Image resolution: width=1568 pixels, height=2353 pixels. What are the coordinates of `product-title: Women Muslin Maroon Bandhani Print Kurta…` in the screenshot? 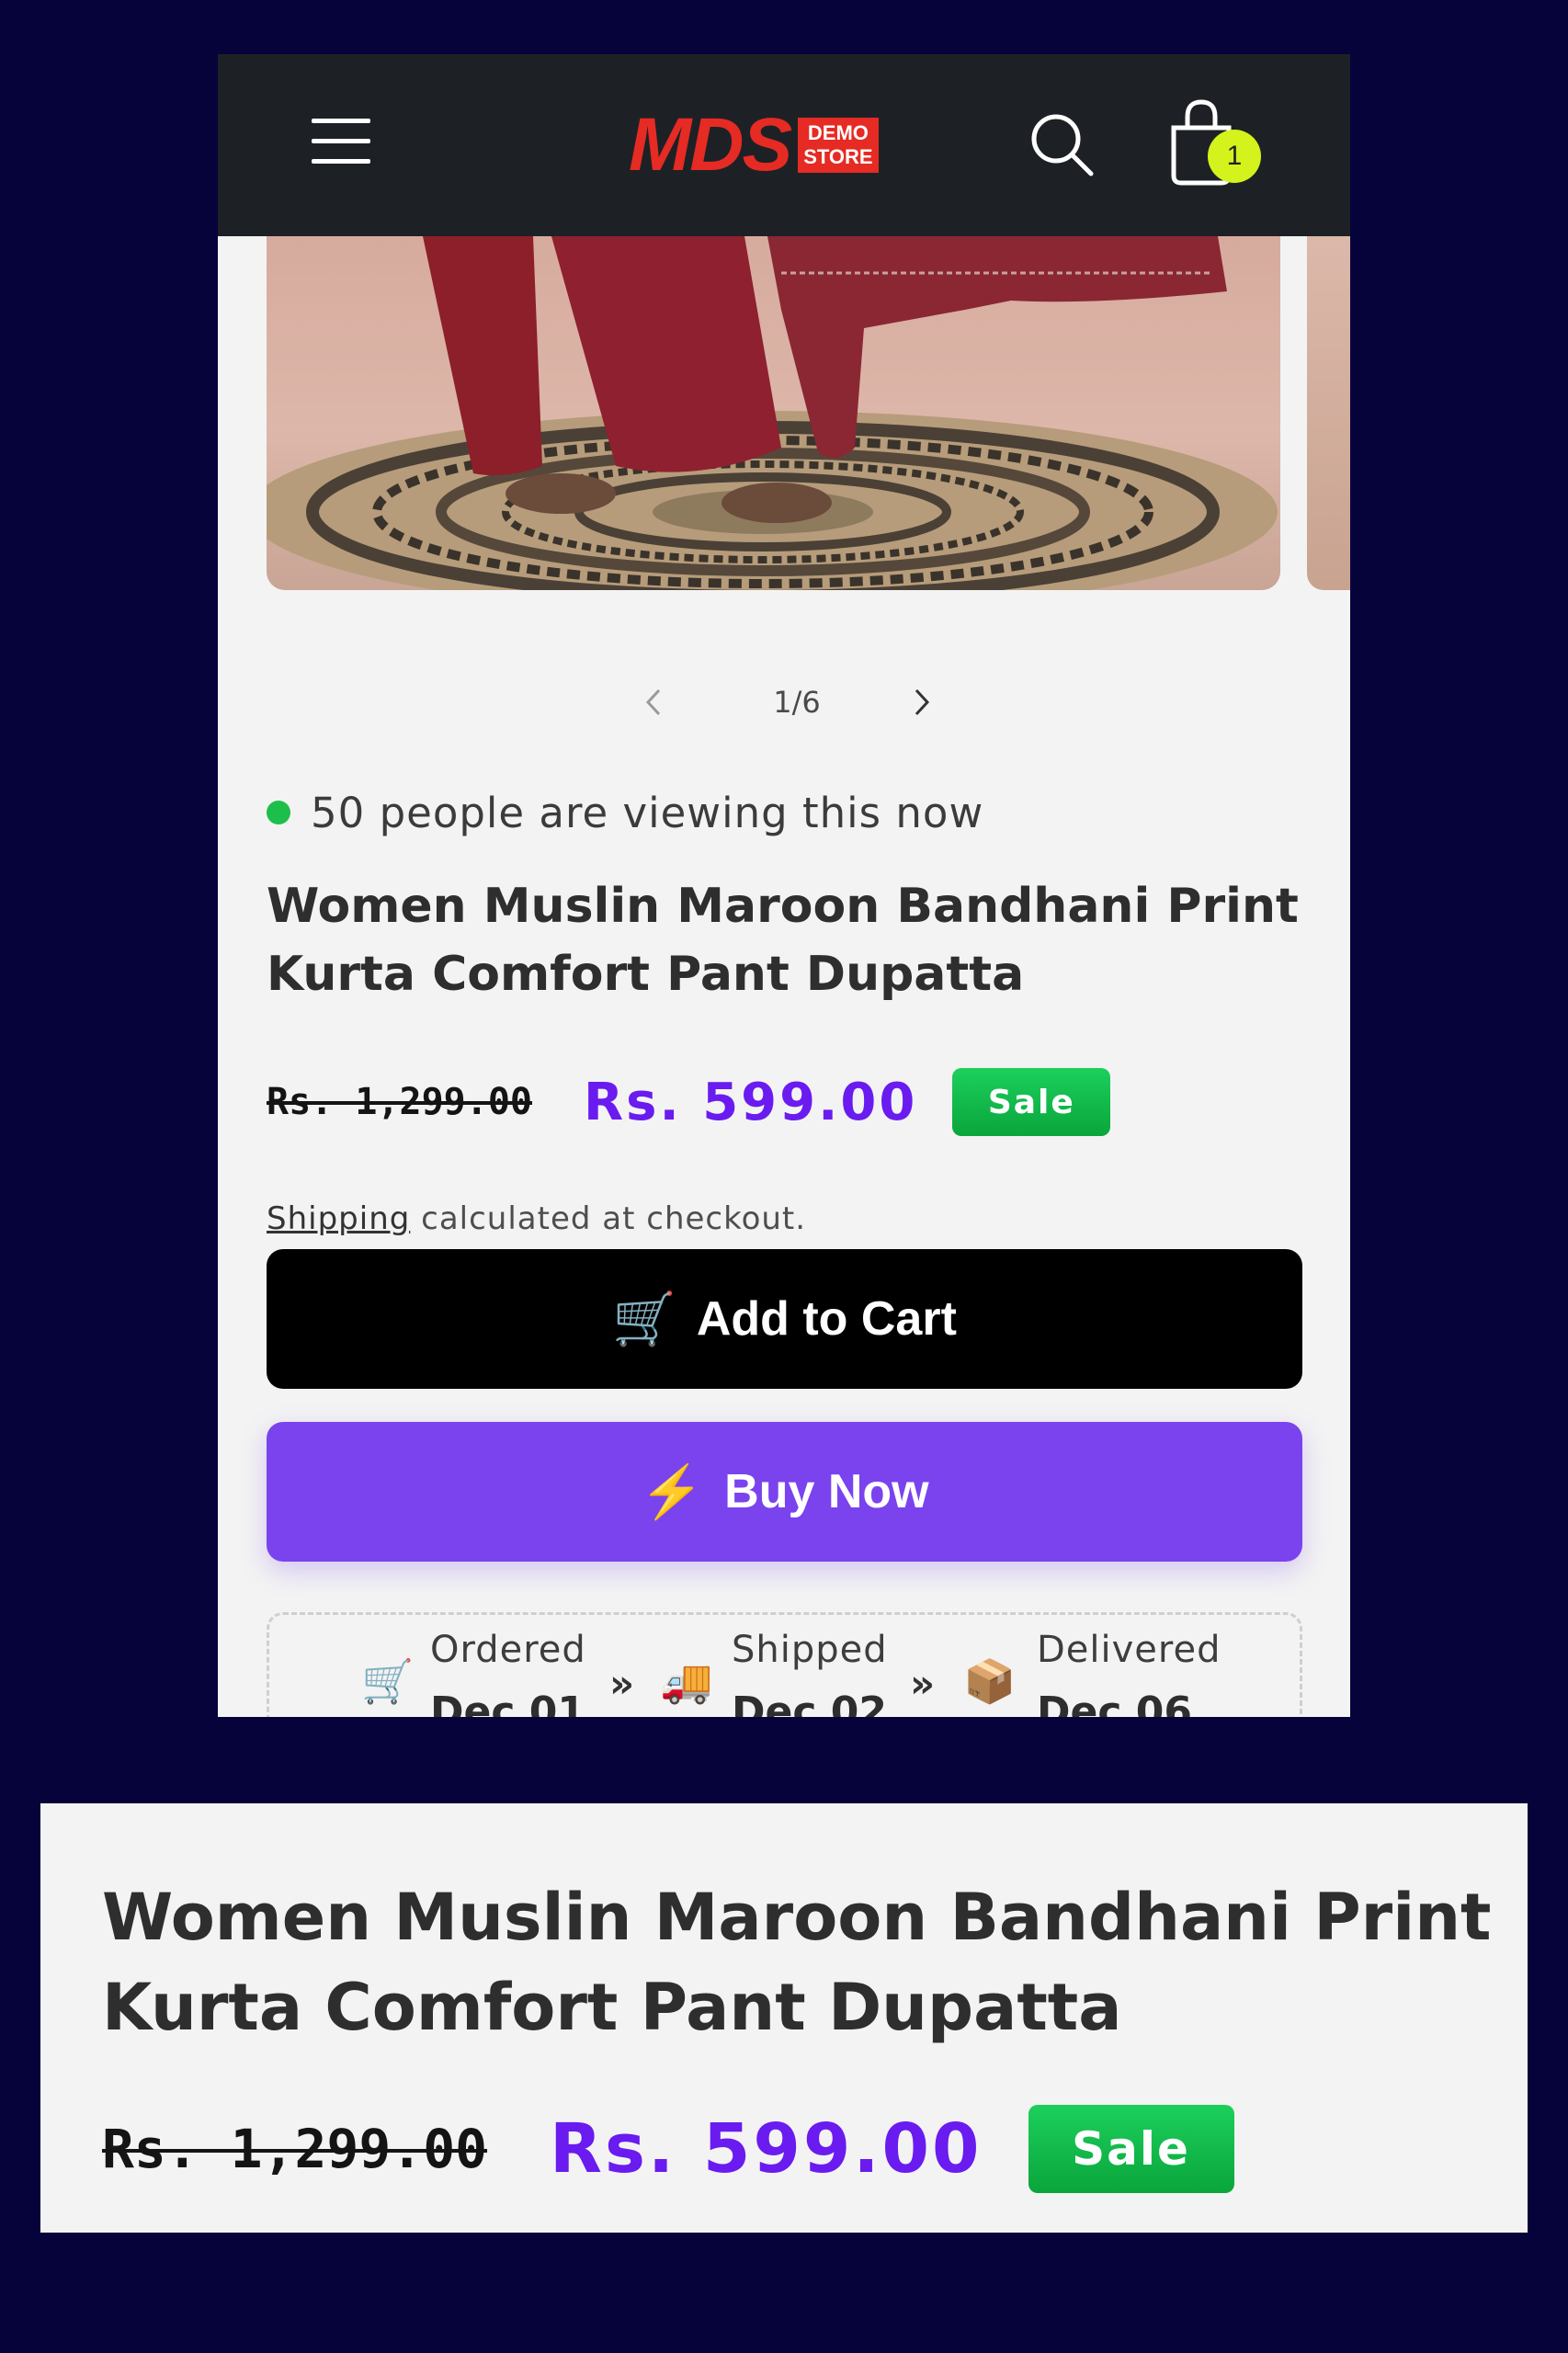 It's located at (783, 940).